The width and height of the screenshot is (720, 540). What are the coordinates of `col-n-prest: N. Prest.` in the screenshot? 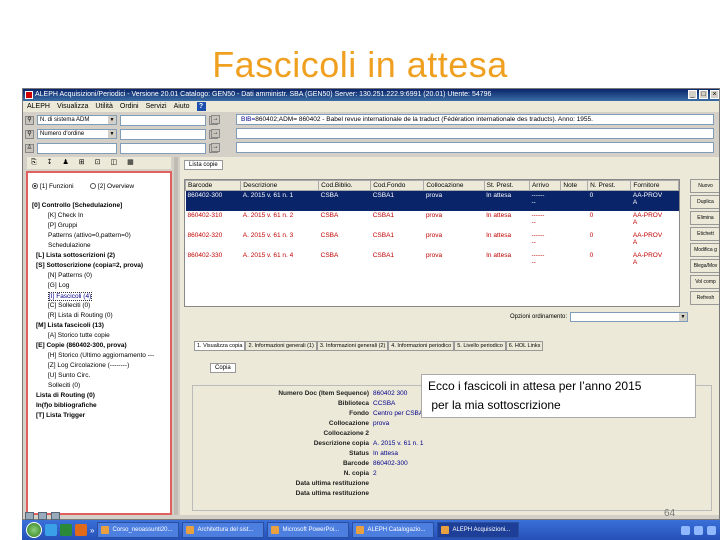 It's located at (609, 185).